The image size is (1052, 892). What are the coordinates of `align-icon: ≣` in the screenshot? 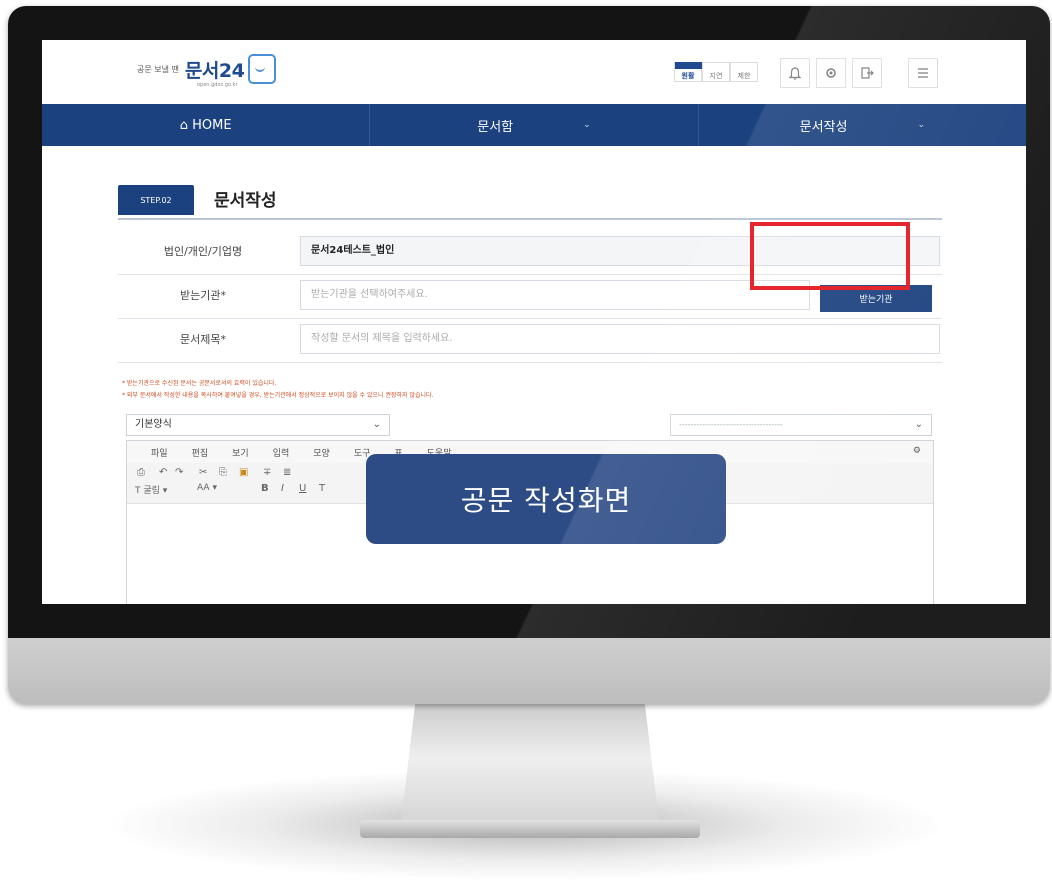 It's located at (287, 472).